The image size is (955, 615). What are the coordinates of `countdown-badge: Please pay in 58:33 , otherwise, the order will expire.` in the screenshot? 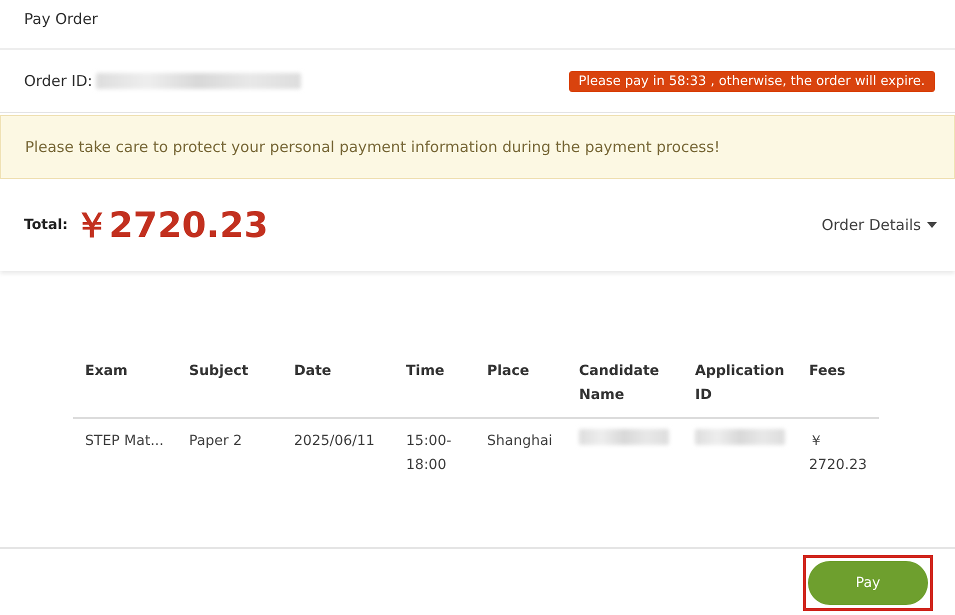 It's located at (751, 81).